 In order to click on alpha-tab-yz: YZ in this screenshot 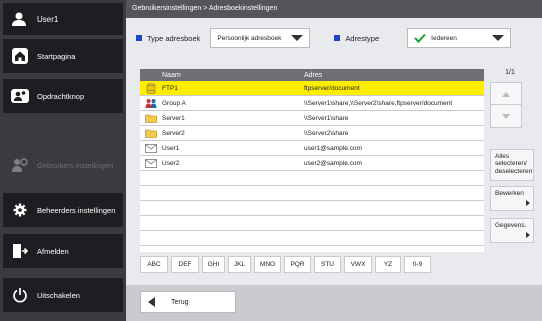, I will do `click(388, 264)`.